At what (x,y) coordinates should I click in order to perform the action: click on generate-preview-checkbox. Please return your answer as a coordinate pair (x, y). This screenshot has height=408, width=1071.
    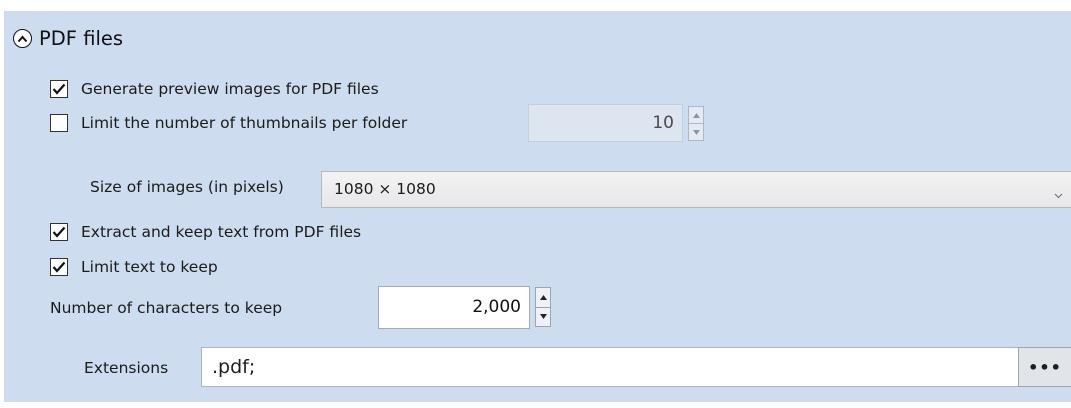
    Looking at the image, I should click on (59, 89).